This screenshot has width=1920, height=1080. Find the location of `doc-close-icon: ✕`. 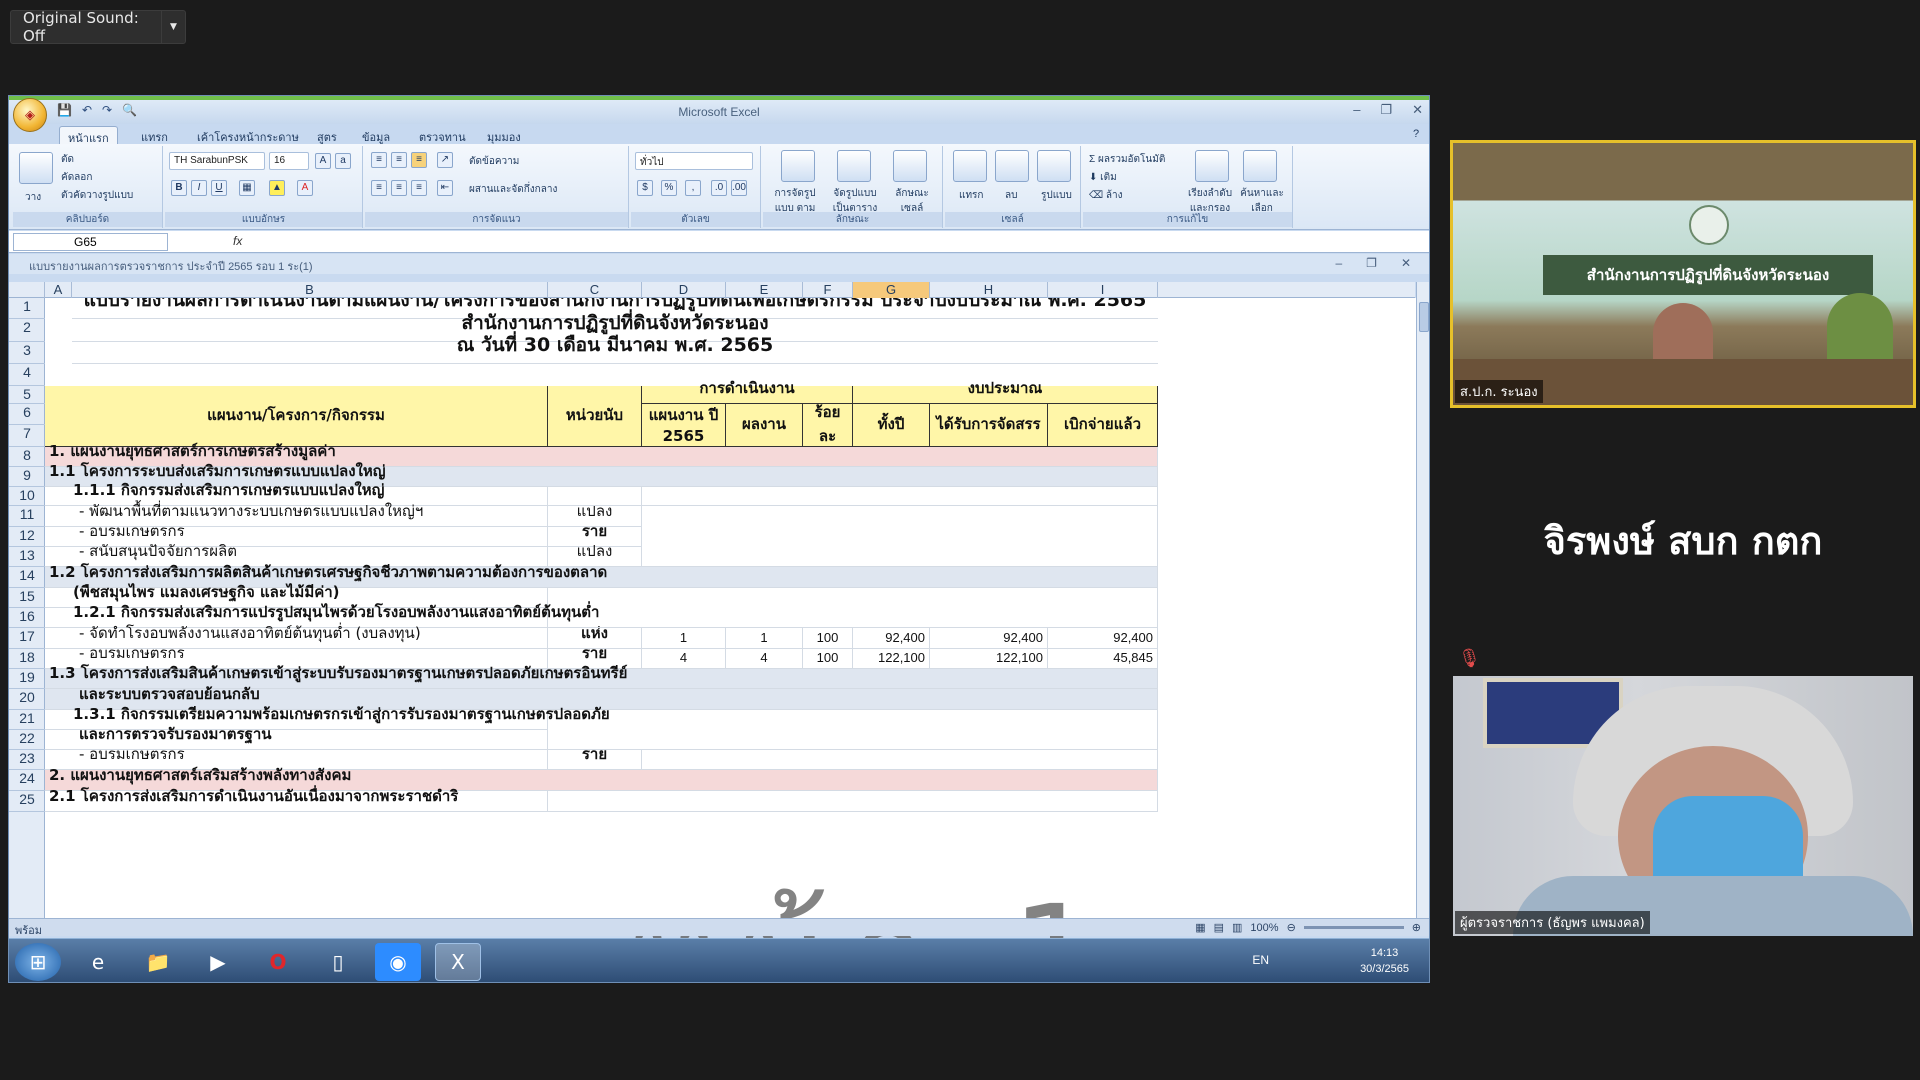

doc-close-icon: ✕ is located at coordinates (1406, 263).